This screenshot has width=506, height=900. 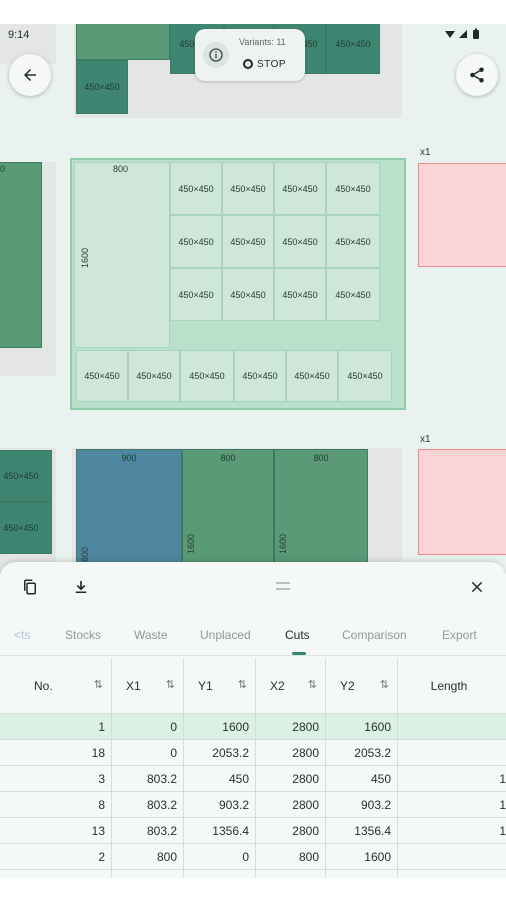 I want to click on tab-cuts: Cuts, so click(x=297, y=635).